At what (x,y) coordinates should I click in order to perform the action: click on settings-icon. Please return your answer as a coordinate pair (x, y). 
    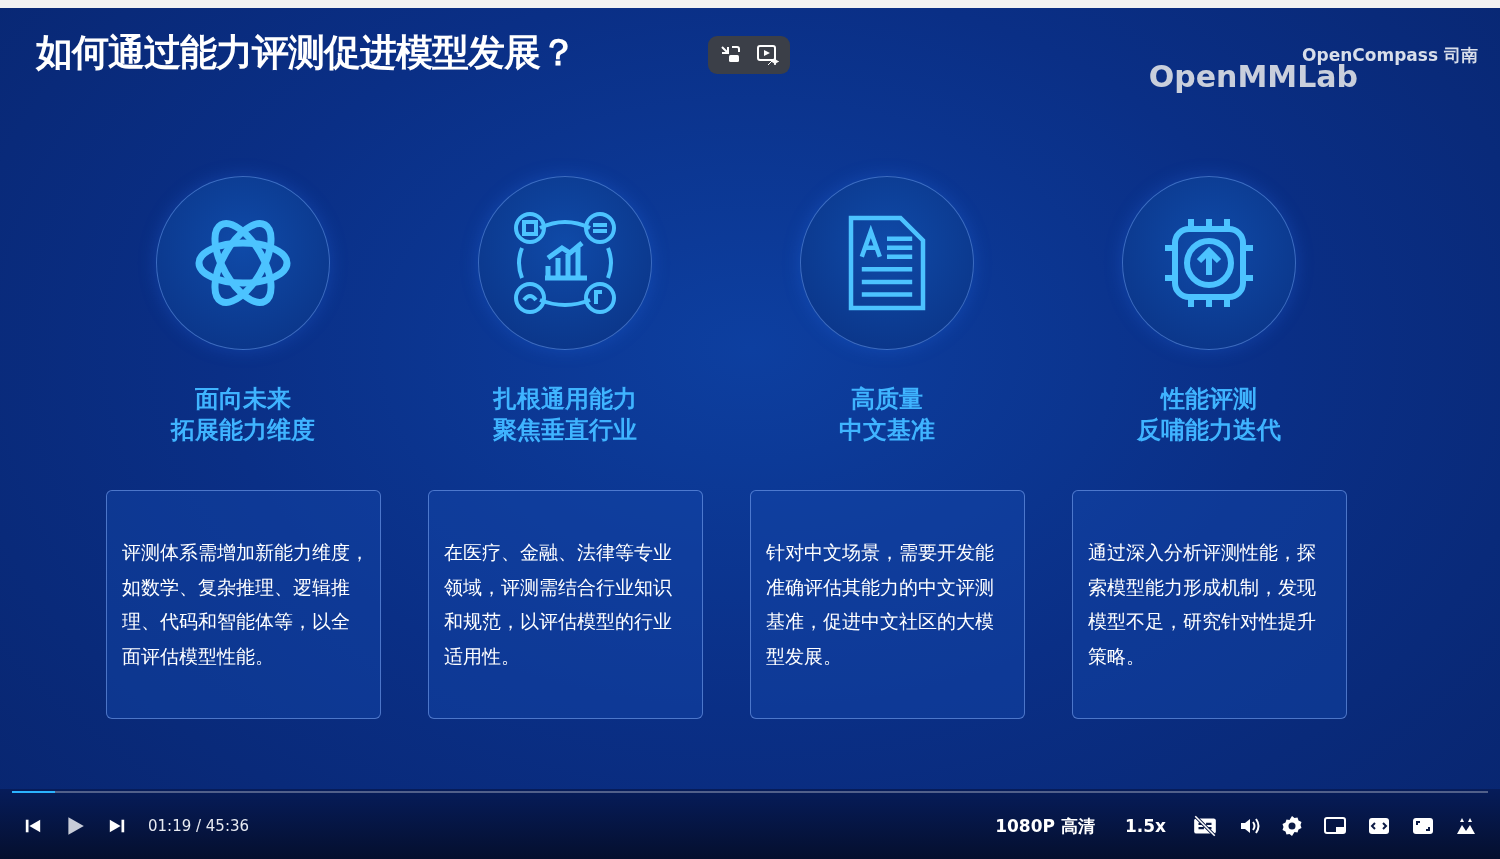
    Looking at the image, I should click on (1292, 826).